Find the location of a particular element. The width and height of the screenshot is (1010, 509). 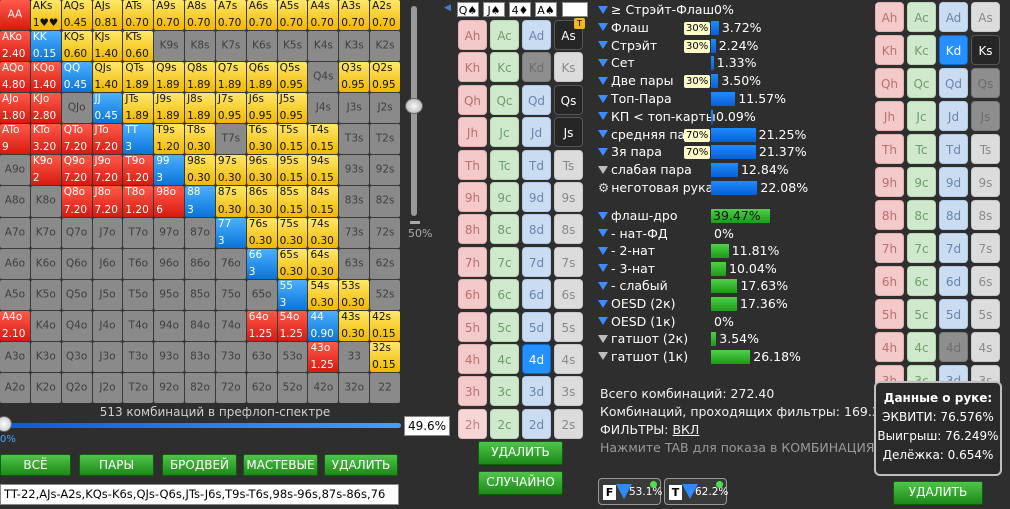

hand-card-6c: 6c is located at coordinates (921, 281).